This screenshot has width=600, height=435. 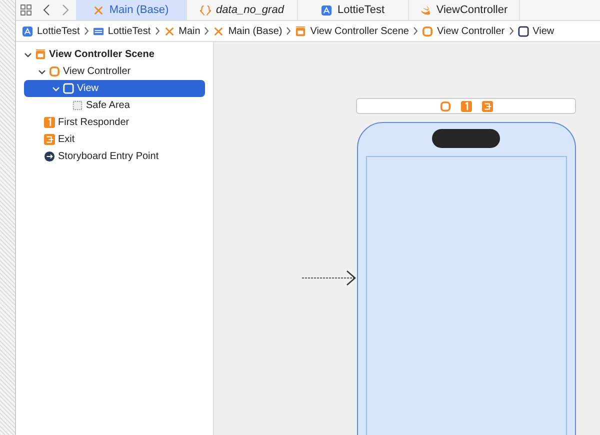 I want to click on breadcrumb: Main, so click(x=182, y=31).